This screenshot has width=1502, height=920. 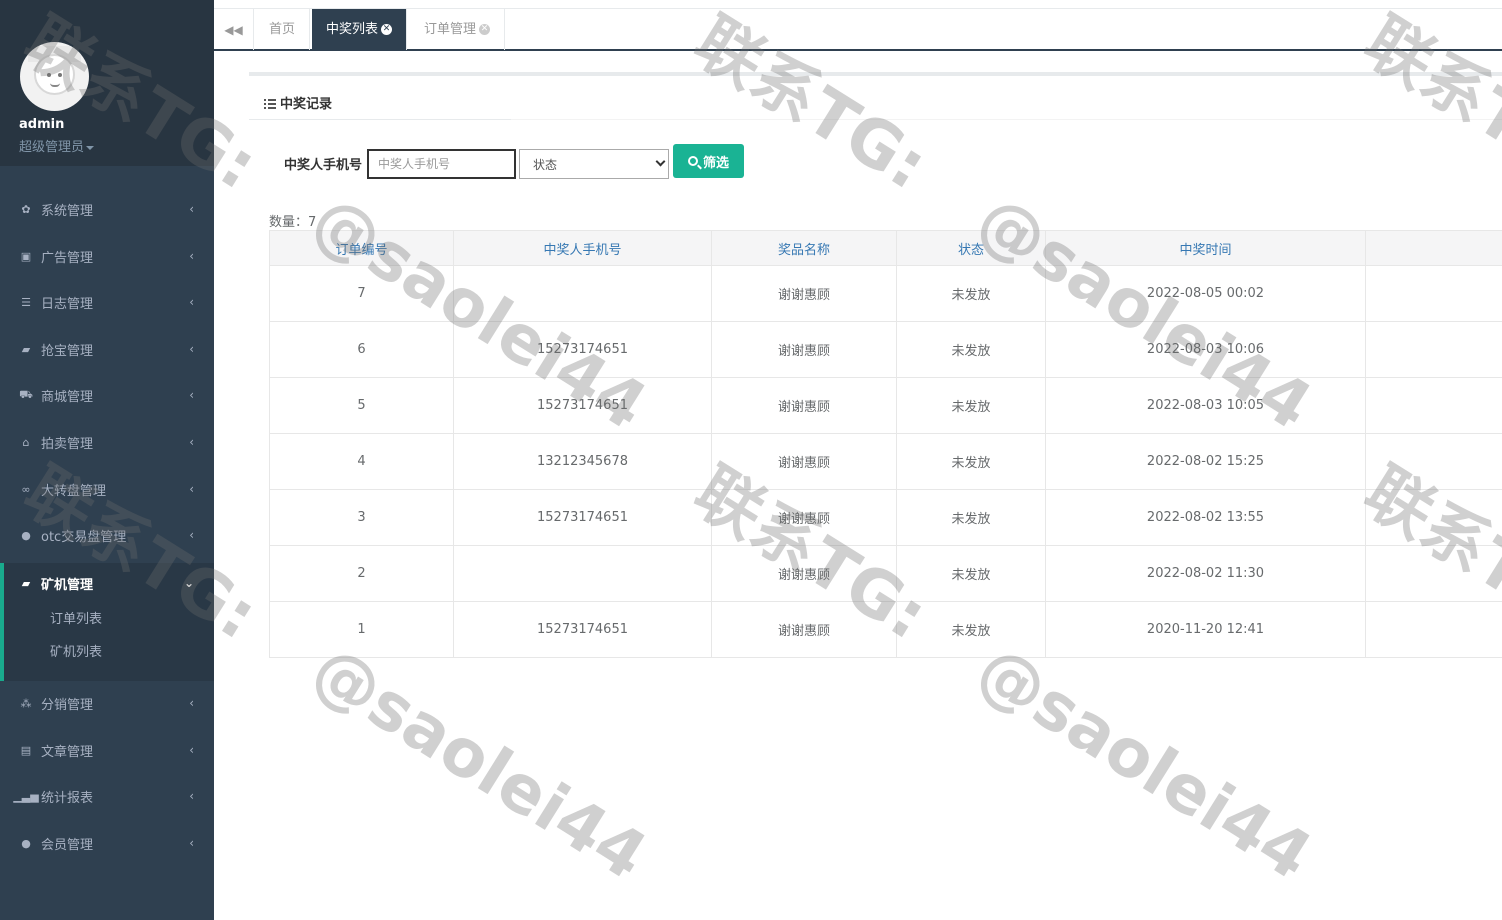 I want to click on sidebar-item-auction: ⌂ 拍卖管理 ‹, so click(x=107, y=442).